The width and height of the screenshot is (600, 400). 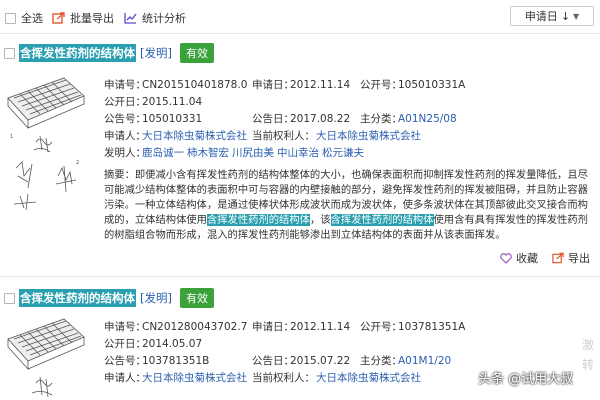 What do you see at coordinates (527, 258) in the screenshot?
I see `favorite-label: 收藏` at bounding box center [527, 258].